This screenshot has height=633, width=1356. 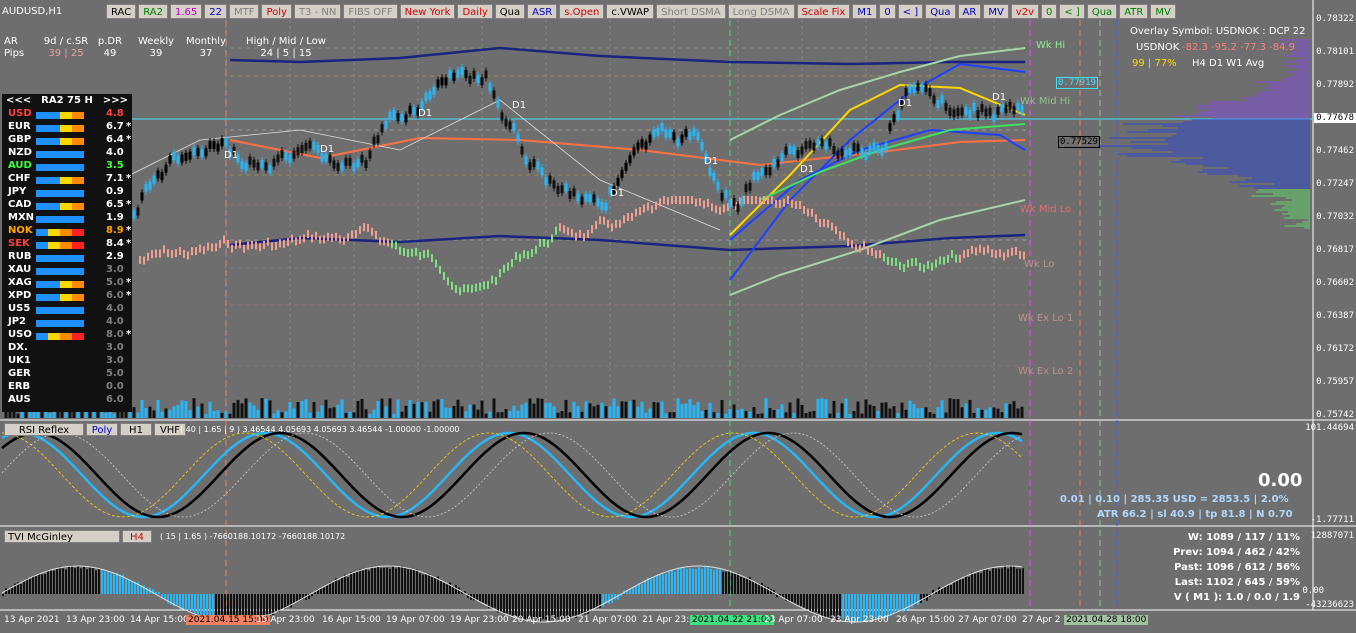 What do you see at coordinates (67, 178) in the screenshot?
I see `currency-row: CHF 7.1 *` at bounding box center [67, 178].